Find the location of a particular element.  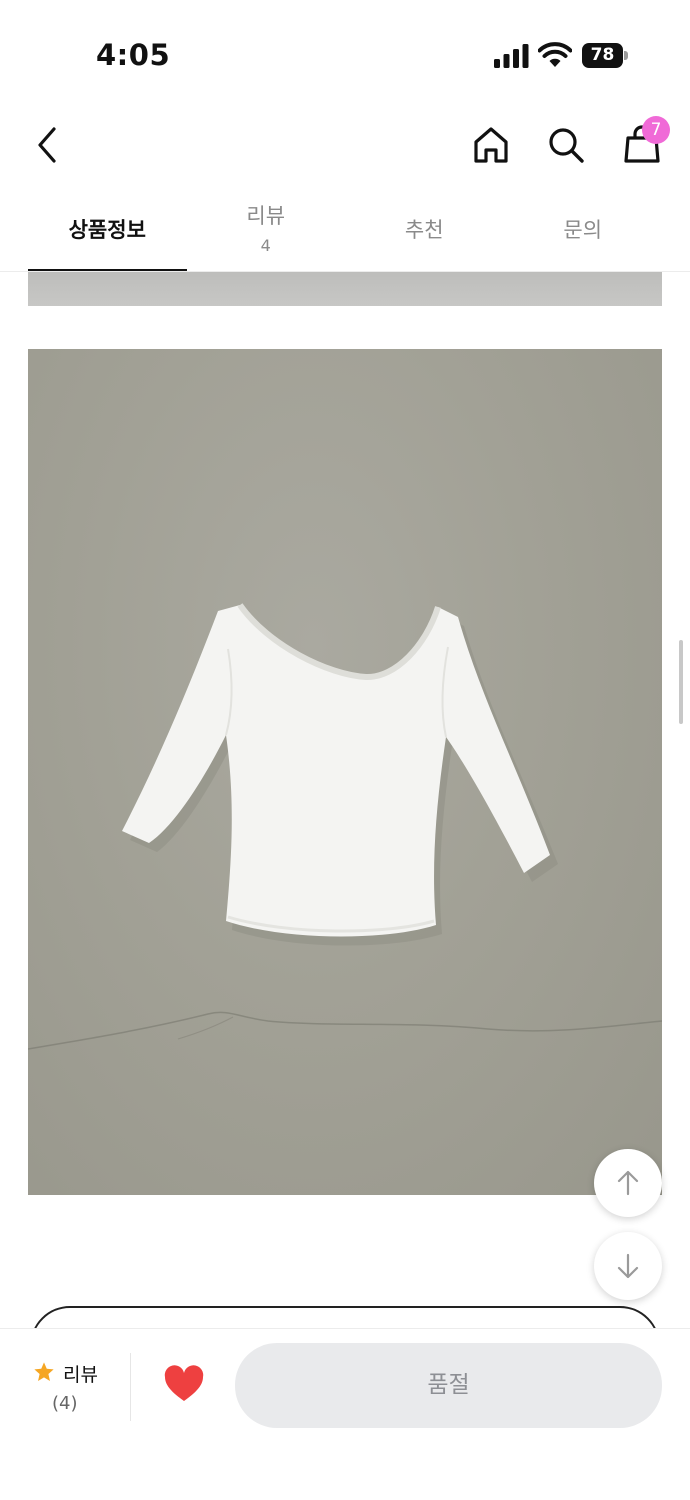

scroll-to-top-button is located at coordinates (628, 1183).